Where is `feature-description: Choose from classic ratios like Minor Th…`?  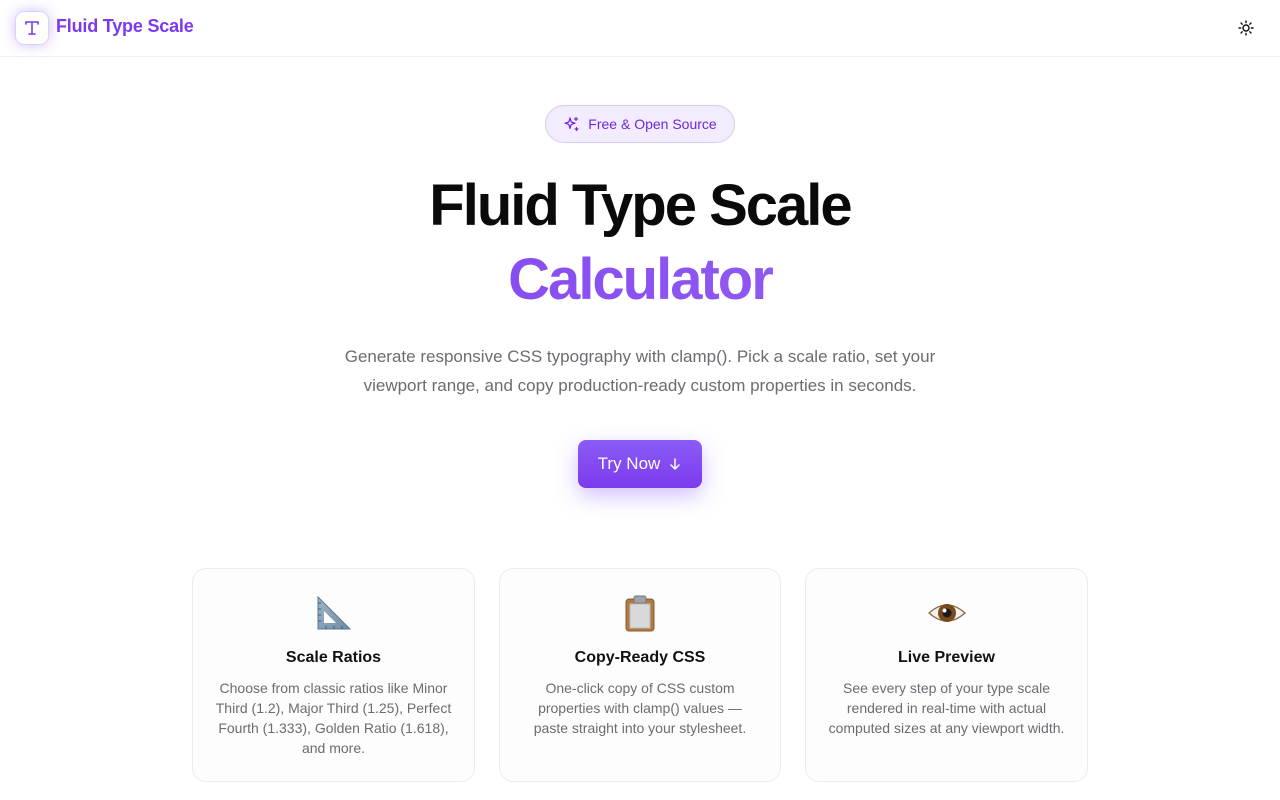 feature-description: Choose from classic ratios like Minor Th… is located at coordinates (333, 718).